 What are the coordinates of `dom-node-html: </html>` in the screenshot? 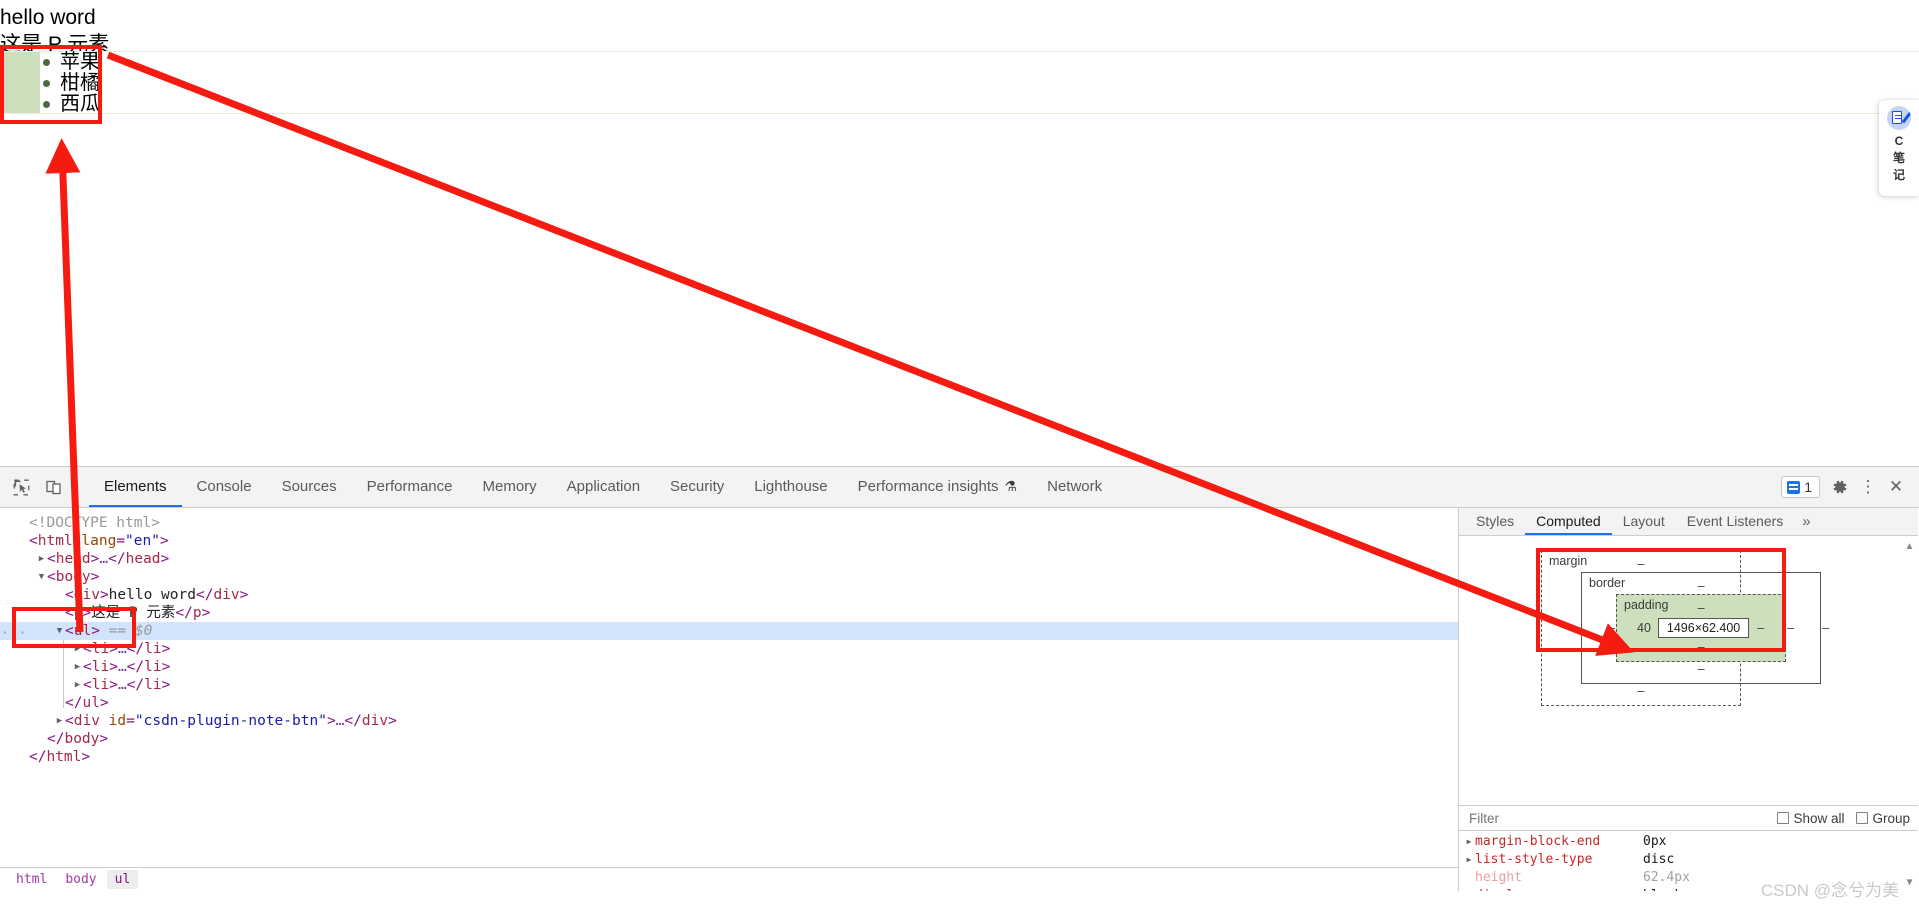 It's located at (729, 757).